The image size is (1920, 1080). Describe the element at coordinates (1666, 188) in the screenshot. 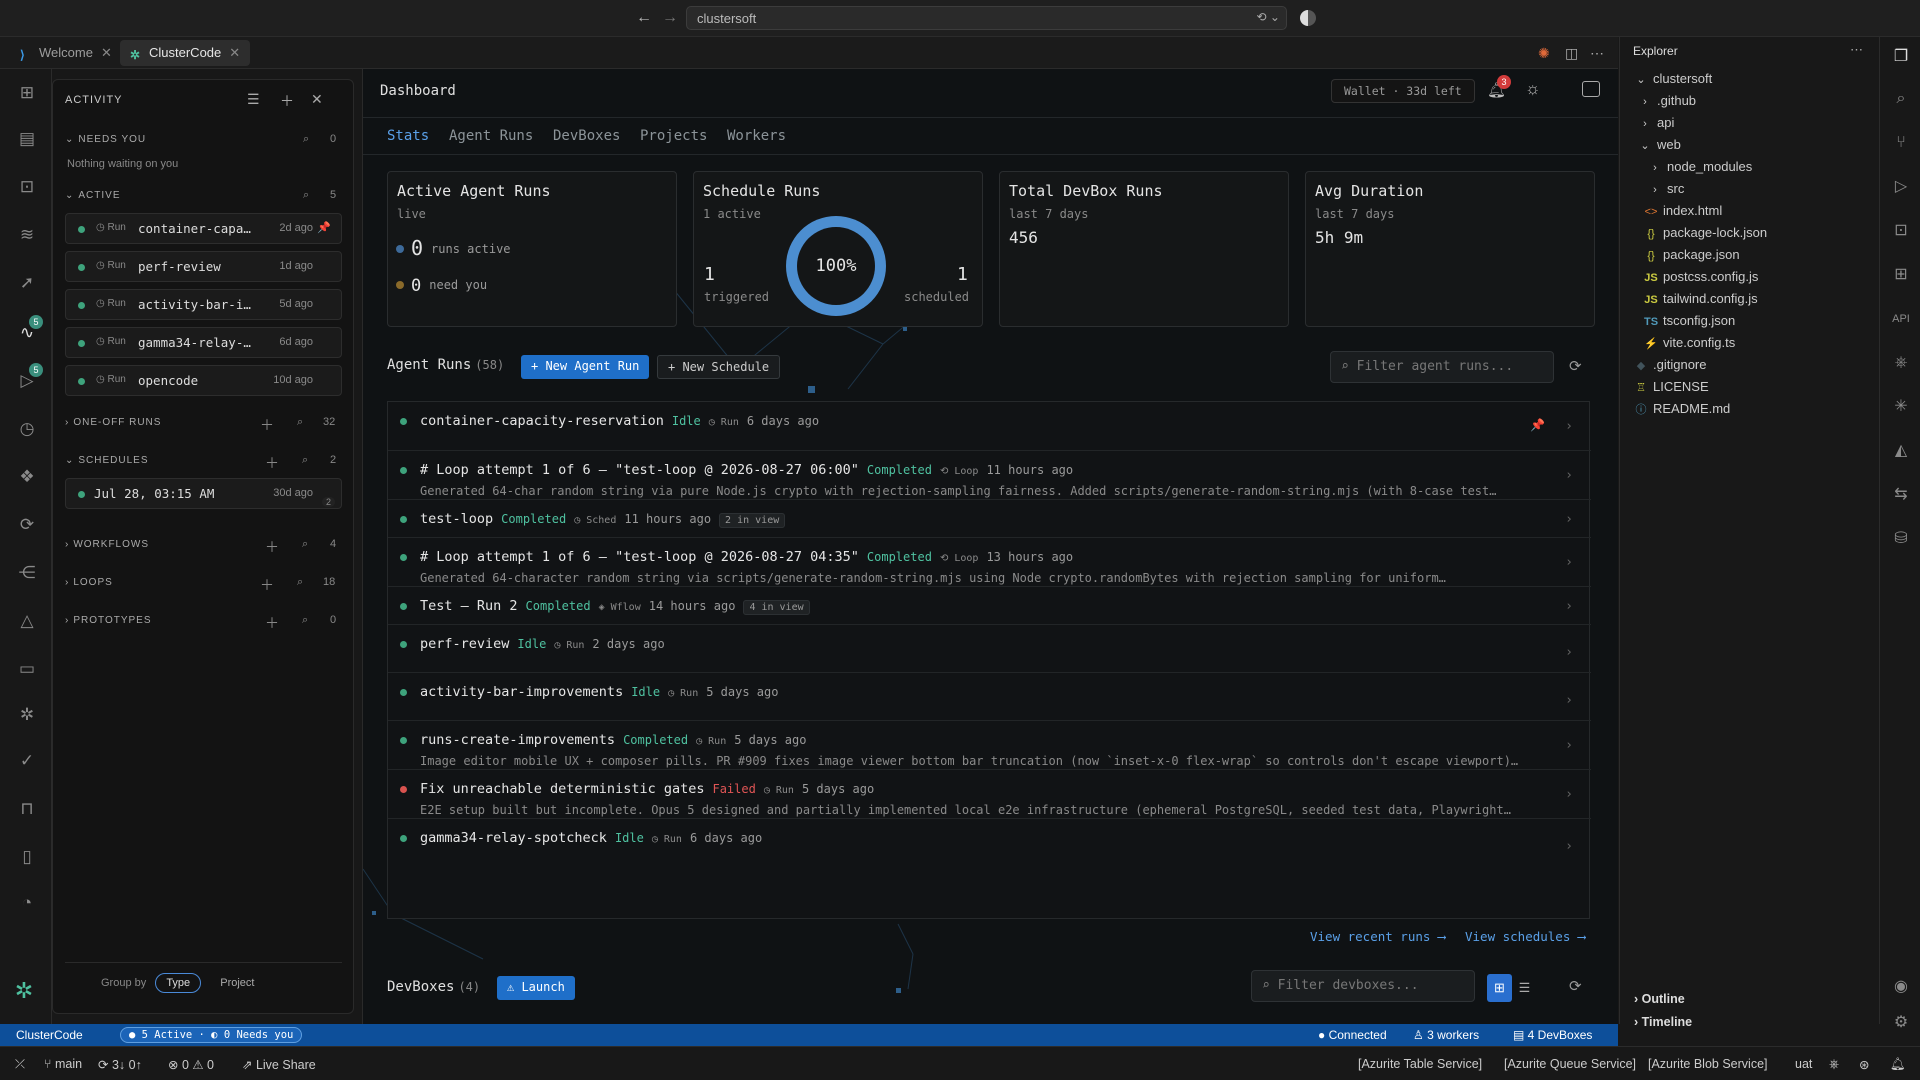

I see `tree-item: › src` at that location.